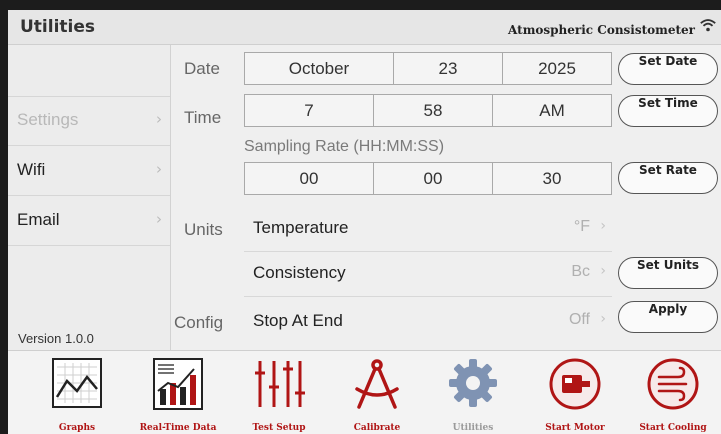  What do you see at coordinates (428, 229) in the screenshot?
I see `temperature-unit-row: Temperature °F ›` at bounding box center [428, 229].